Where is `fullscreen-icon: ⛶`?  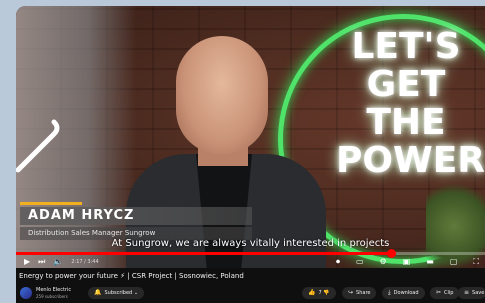
fullscreen-icon: ⛶ is located at coordinates (476, 262).